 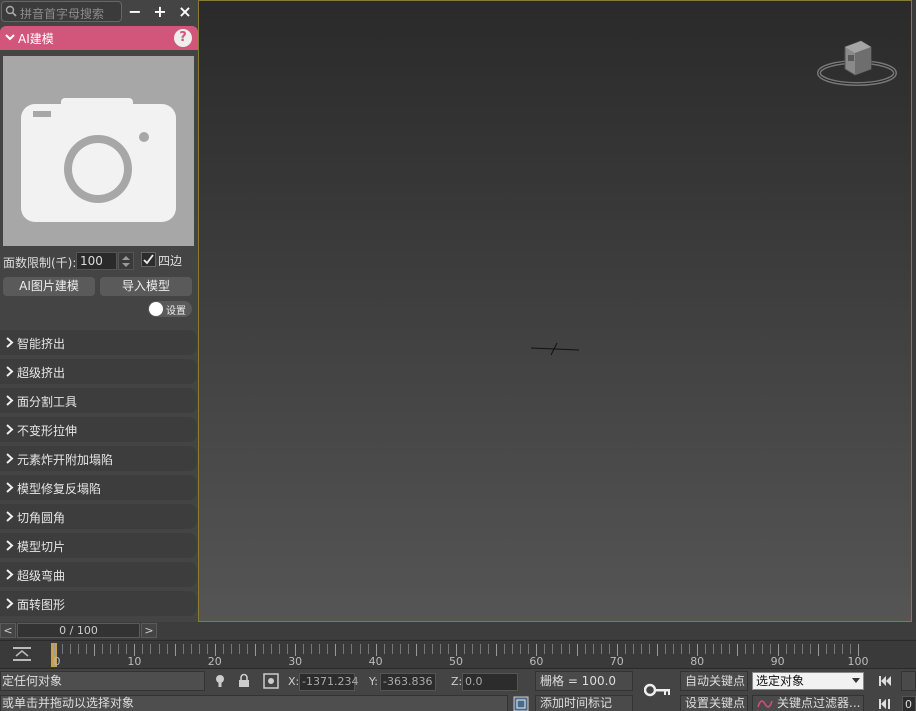 I want to click on frame-tick-label: 10, so click(x=134, y=661).